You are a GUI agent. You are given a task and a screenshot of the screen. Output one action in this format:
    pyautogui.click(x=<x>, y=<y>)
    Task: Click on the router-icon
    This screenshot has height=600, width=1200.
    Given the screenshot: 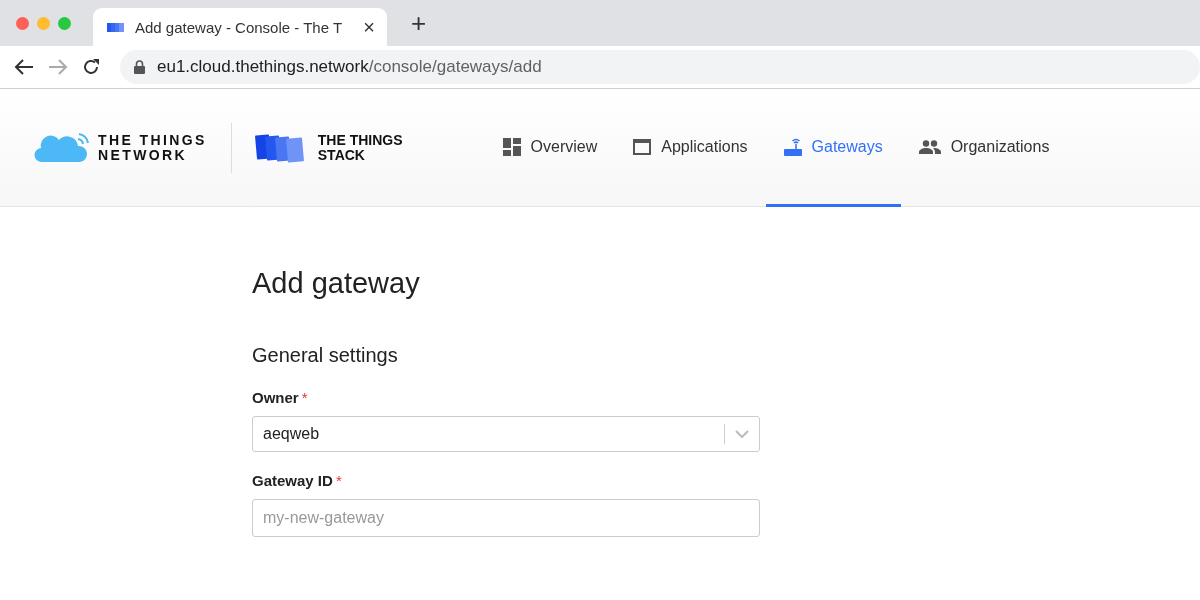 What is the action you would take?
    pyautogui.click(x=792, y=146)
    